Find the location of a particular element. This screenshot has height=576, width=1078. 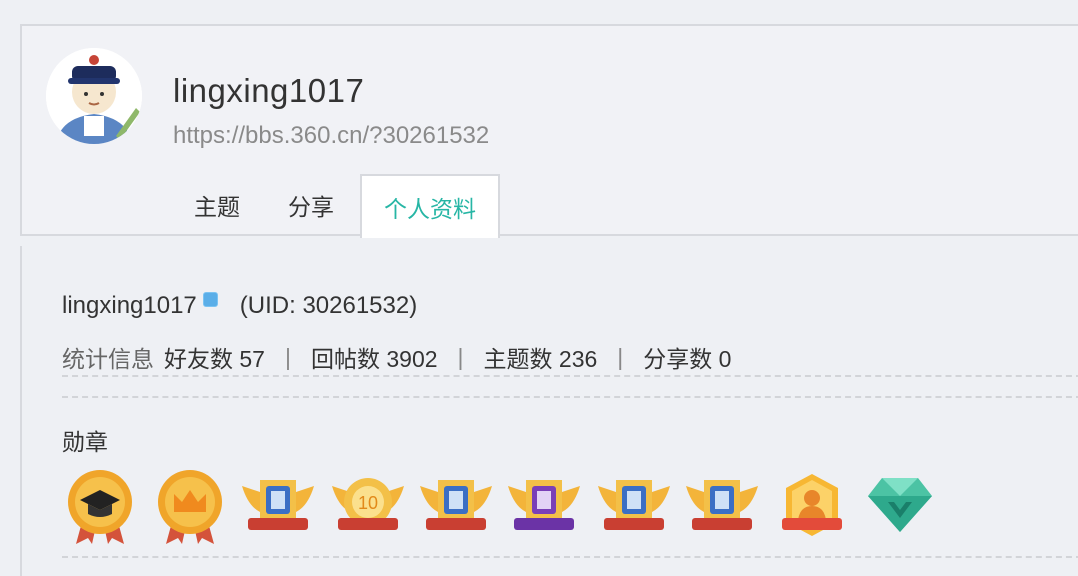

user-info-line: lingxing1017 (UID: 30261532) is located at coordinates (240, 305).